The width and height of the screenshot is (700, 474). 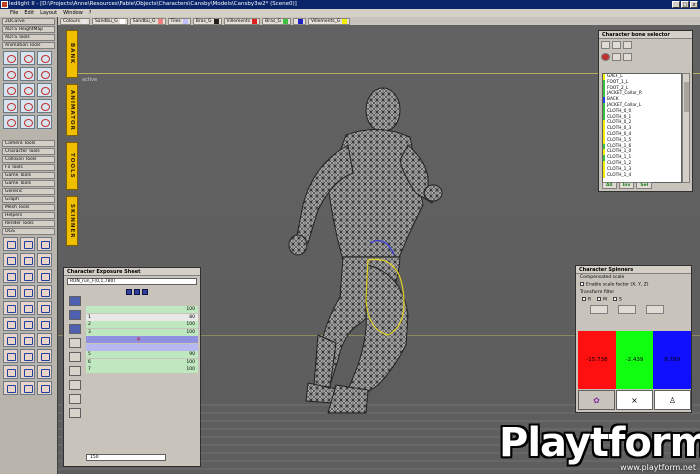 I want to click on select-all-button: All, so click(x=609, y=185).